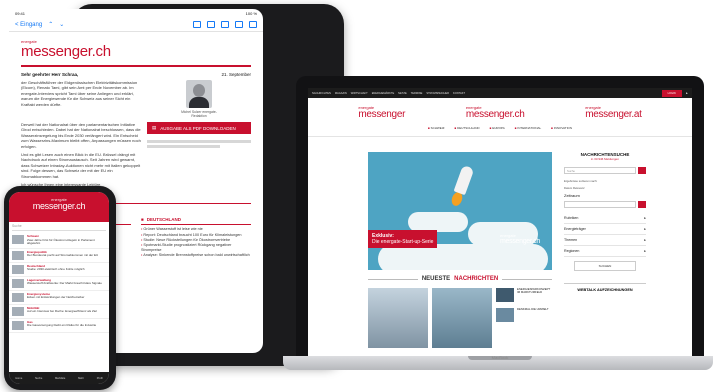  What do you see at coordinates (50, 24) in the screenshot?
I see `chevron-up-icon: ⌃` at bounding box center [50, 24].